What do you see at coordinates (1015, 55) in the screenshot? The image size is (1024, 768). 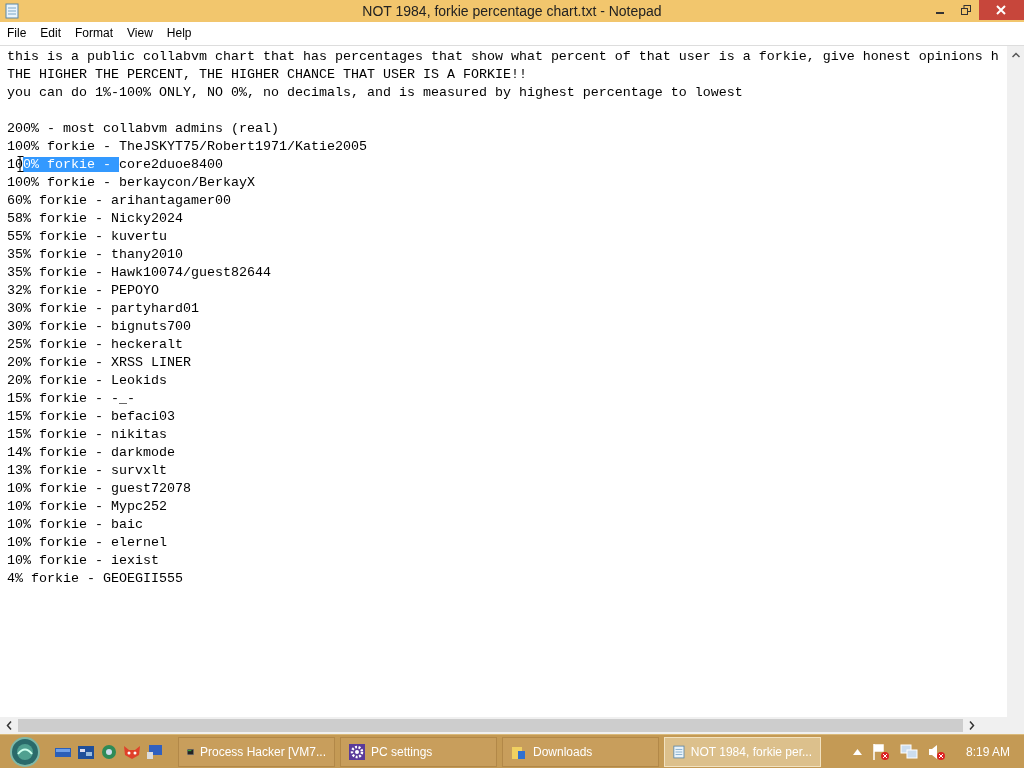 I see `scroll-up-icon` at bounding box center [1015, 55].